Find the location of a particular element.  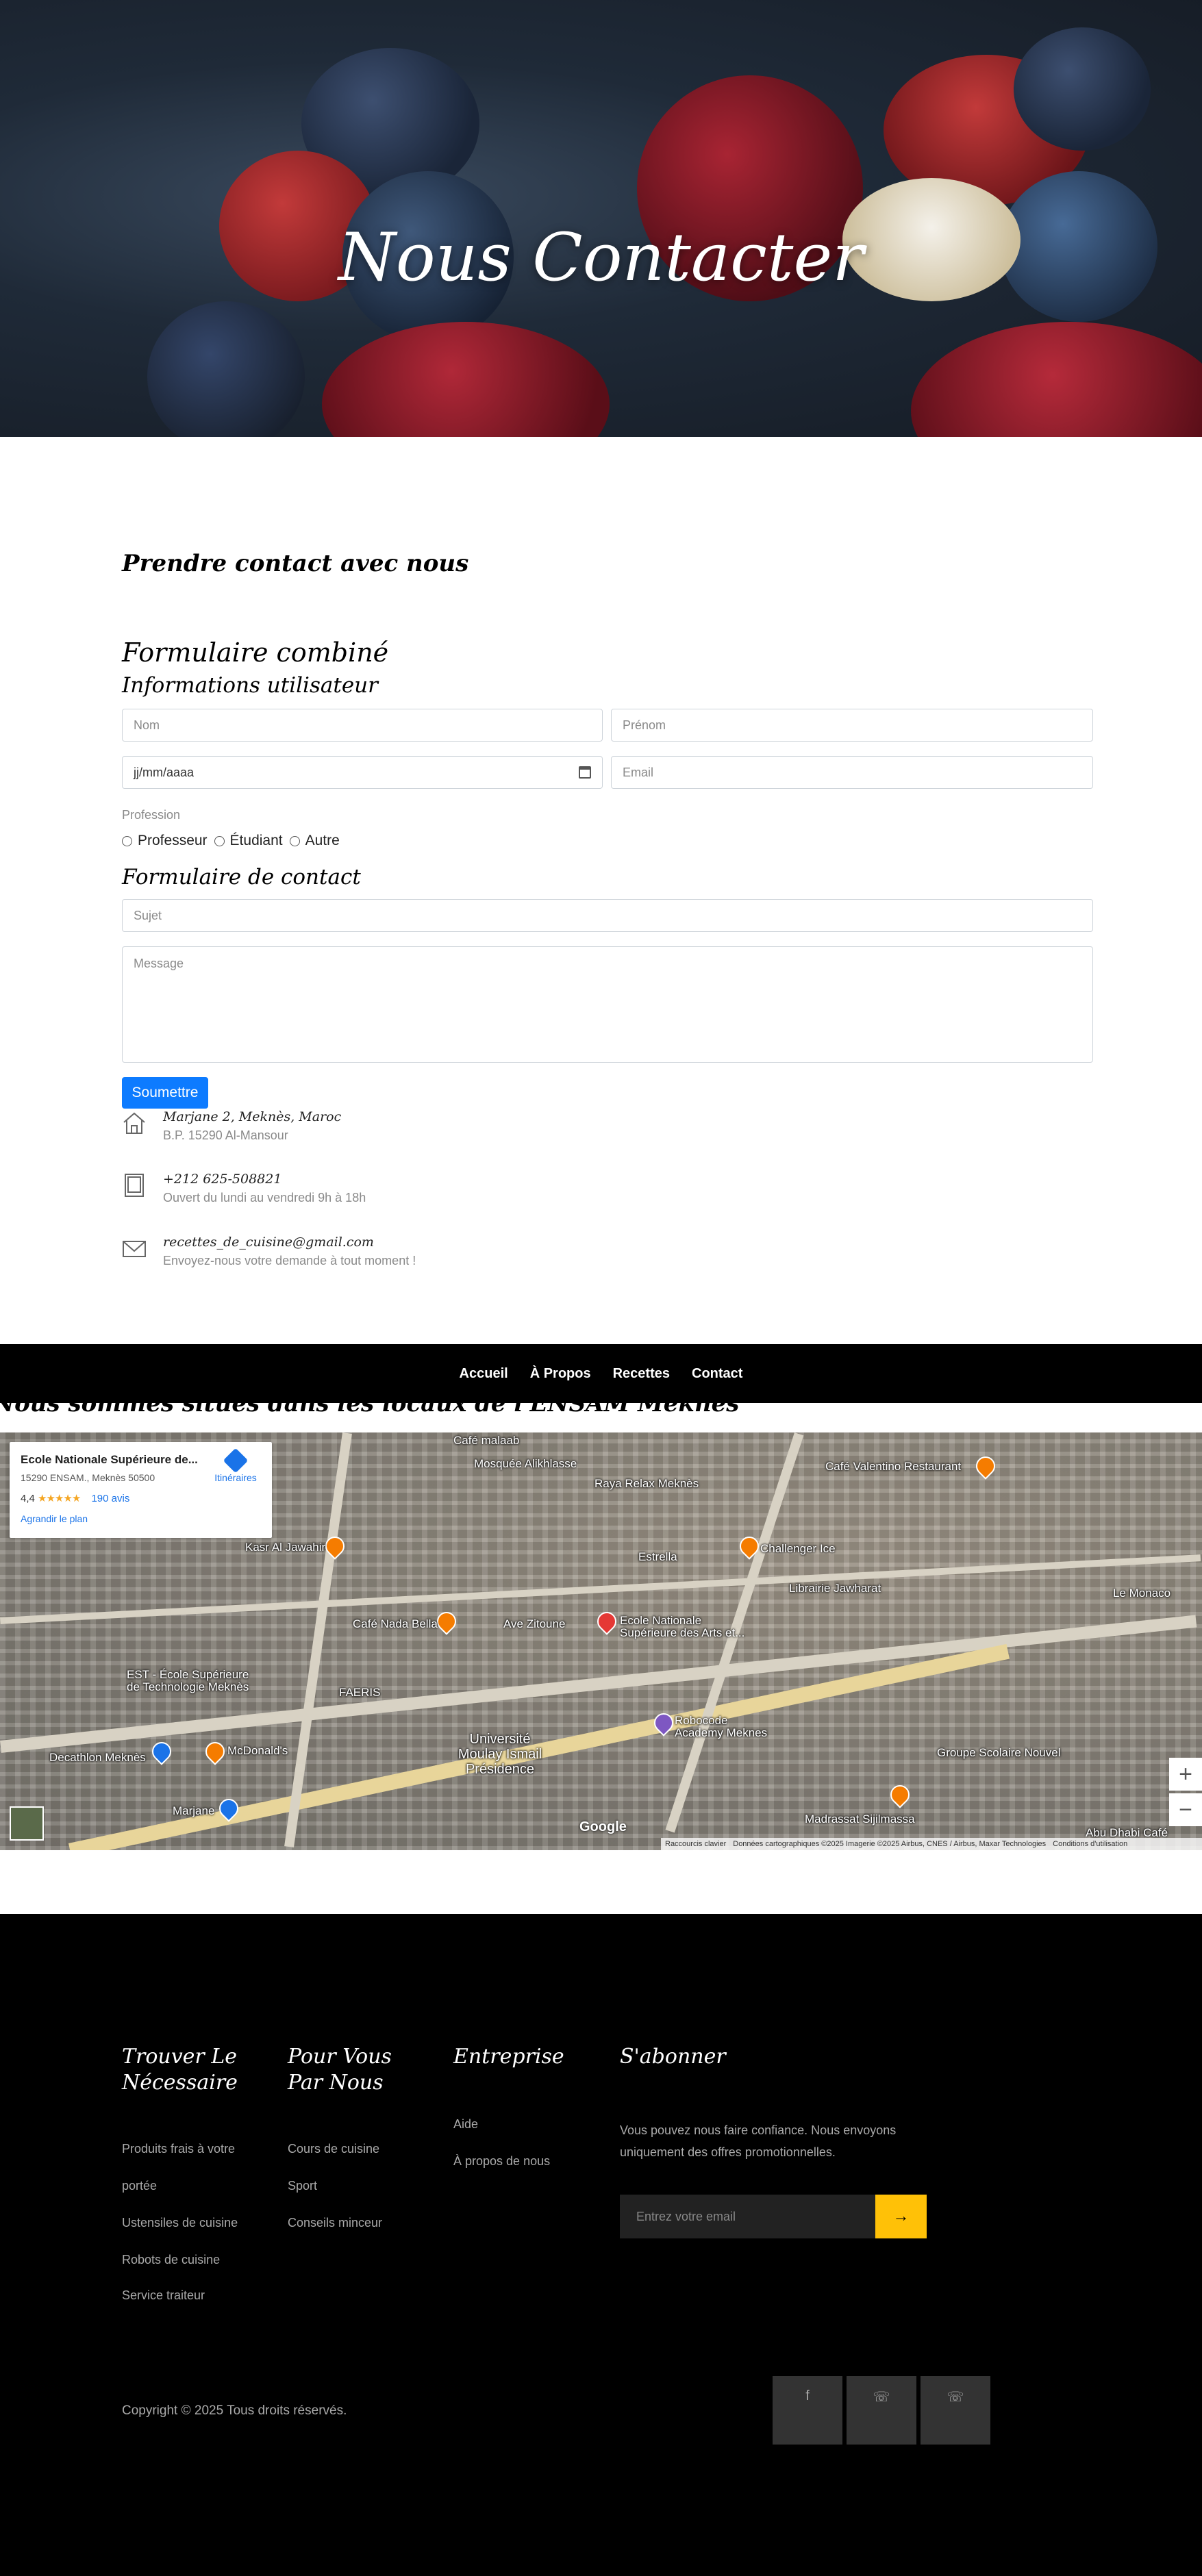

footer-link: Produits frais à votre is located at coordinates (178, 2149).